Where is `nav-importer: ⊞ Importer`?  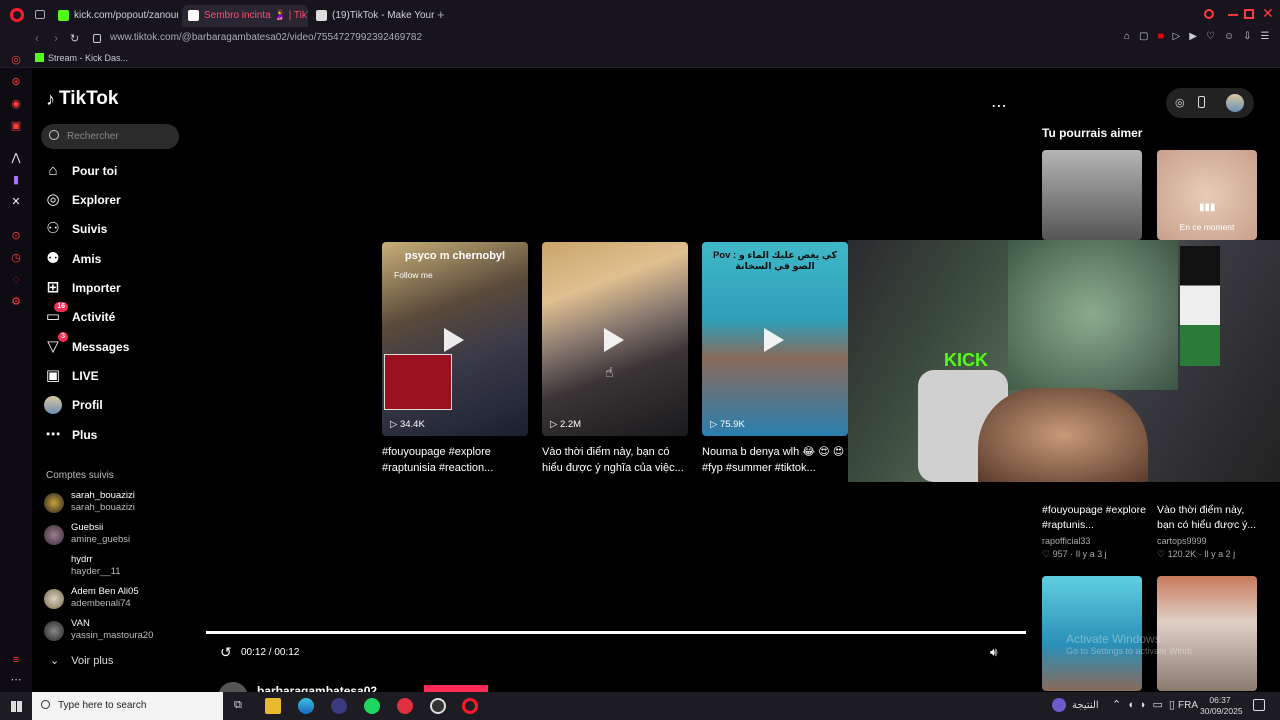 nav-importer: ⊞ Importer is located at coordinates (82, 288).